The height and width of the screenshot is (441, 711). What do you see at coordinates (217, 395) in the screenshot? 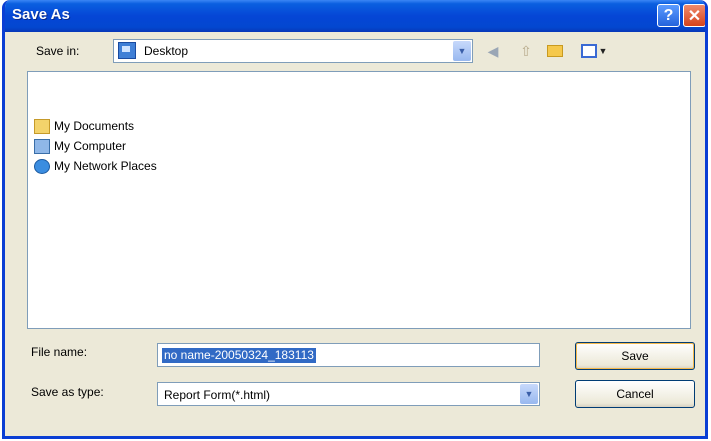
I see `save-as-type-value: Report Form(*.html)` at bounding box center [217, 395].